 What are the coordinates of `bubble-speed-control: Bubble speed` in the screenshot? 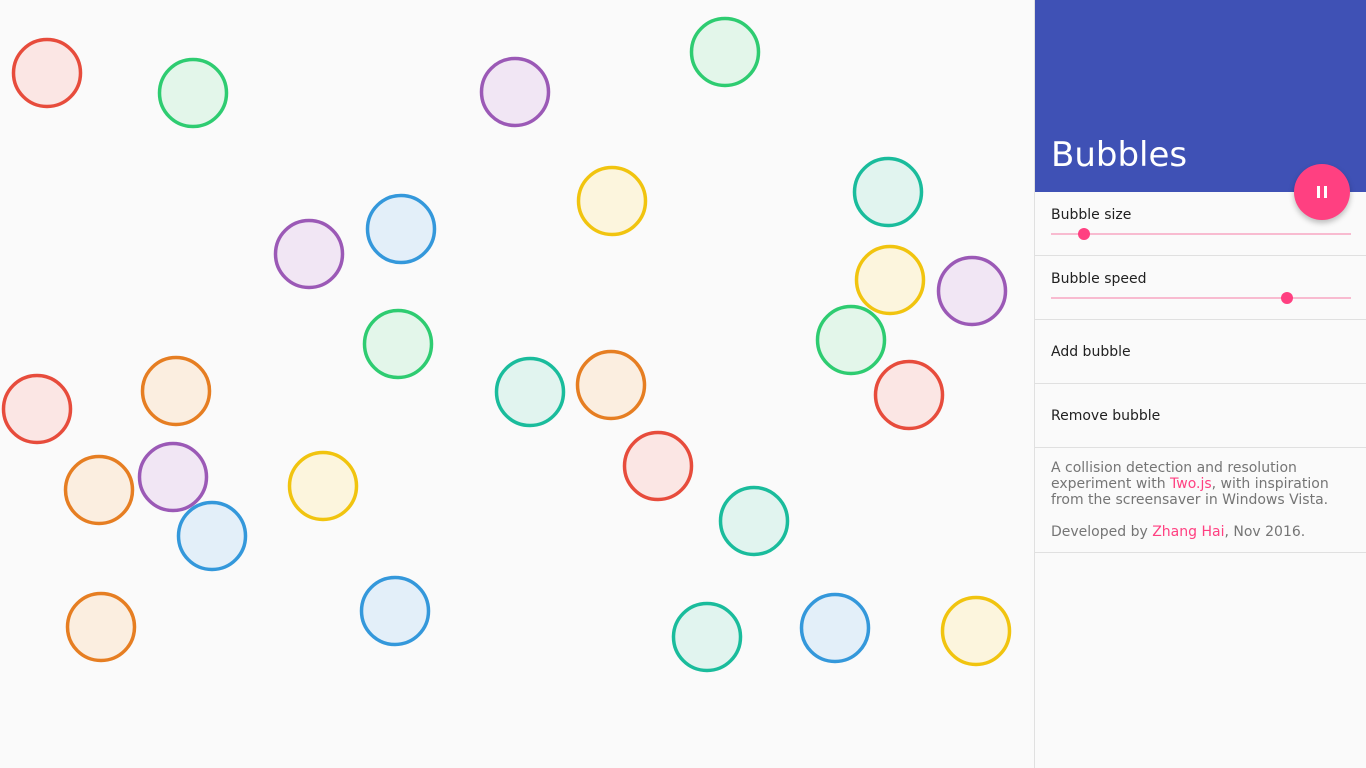 It's located at (1200, 288).